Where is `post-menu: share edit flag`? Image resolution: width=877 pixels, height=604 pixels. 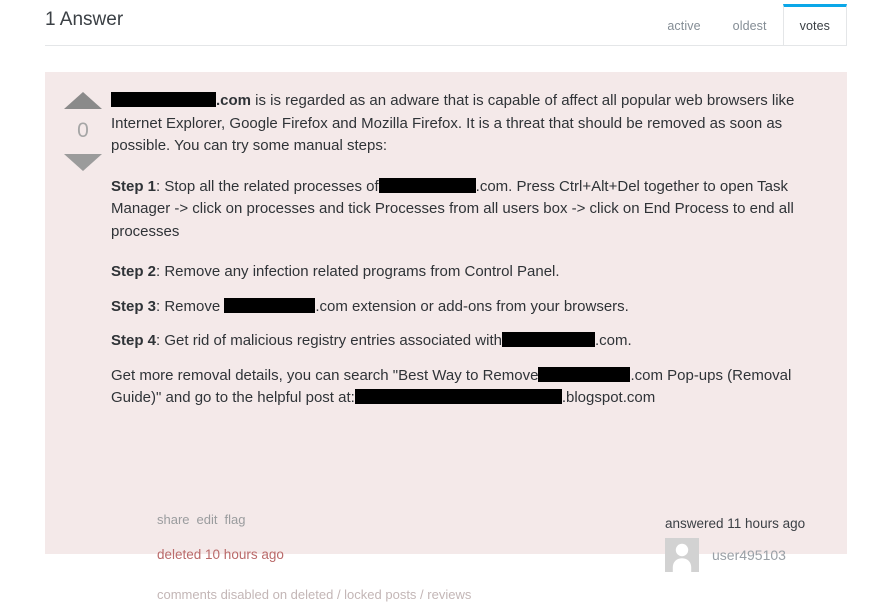 post-menu: share edit flag is located at coordinates (204, 519).